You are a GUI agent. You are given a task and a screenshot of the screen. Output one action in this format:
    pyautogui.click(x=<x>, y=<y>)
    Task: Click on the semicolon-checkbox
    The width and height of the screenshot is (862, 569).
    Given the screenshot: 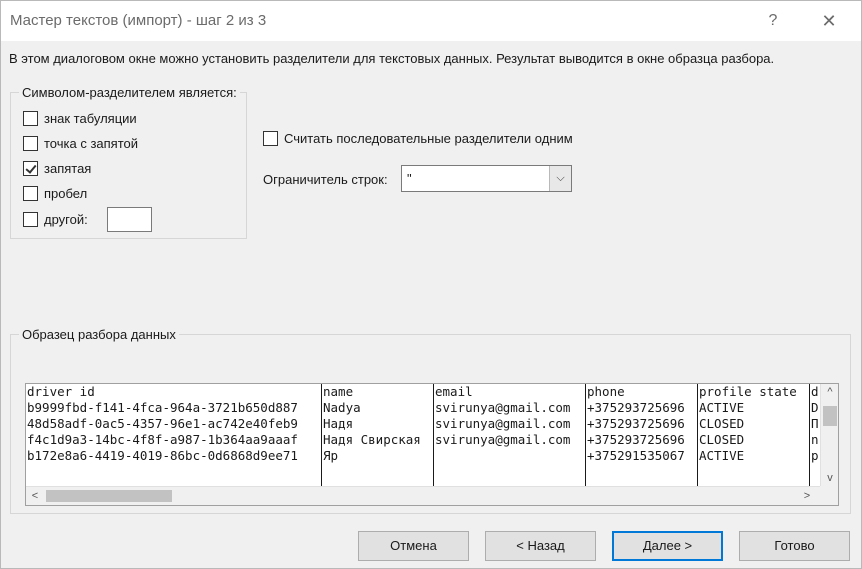 What is the action you would take?
    pyautogui.click(x=30, y=143)
    